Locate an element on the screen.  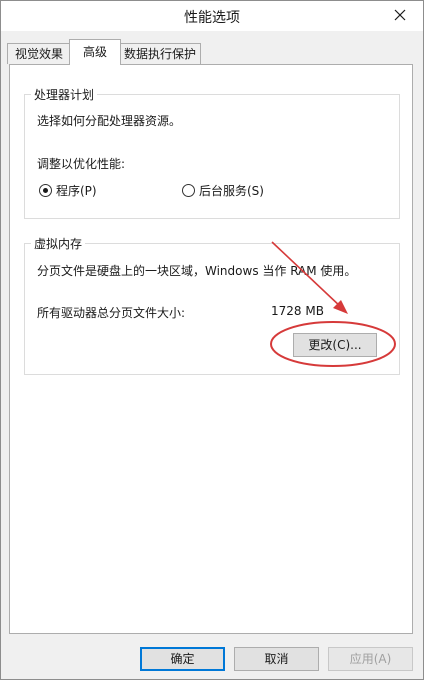
optimize-label: 调整以优化性能: is located at coordinates (81, 164).